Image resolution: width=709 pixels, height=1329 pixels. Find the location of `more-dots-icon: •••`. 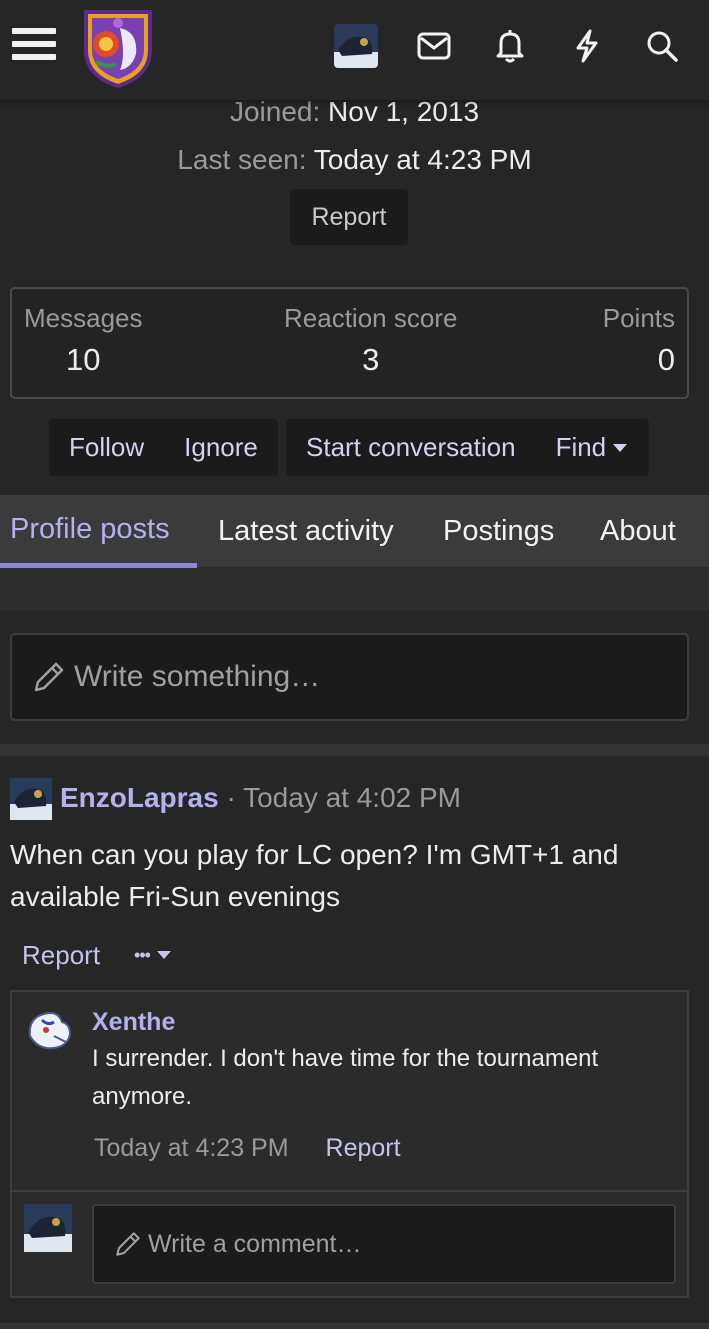

more-dots-icon: ••• is located at coordinates (142, 954).